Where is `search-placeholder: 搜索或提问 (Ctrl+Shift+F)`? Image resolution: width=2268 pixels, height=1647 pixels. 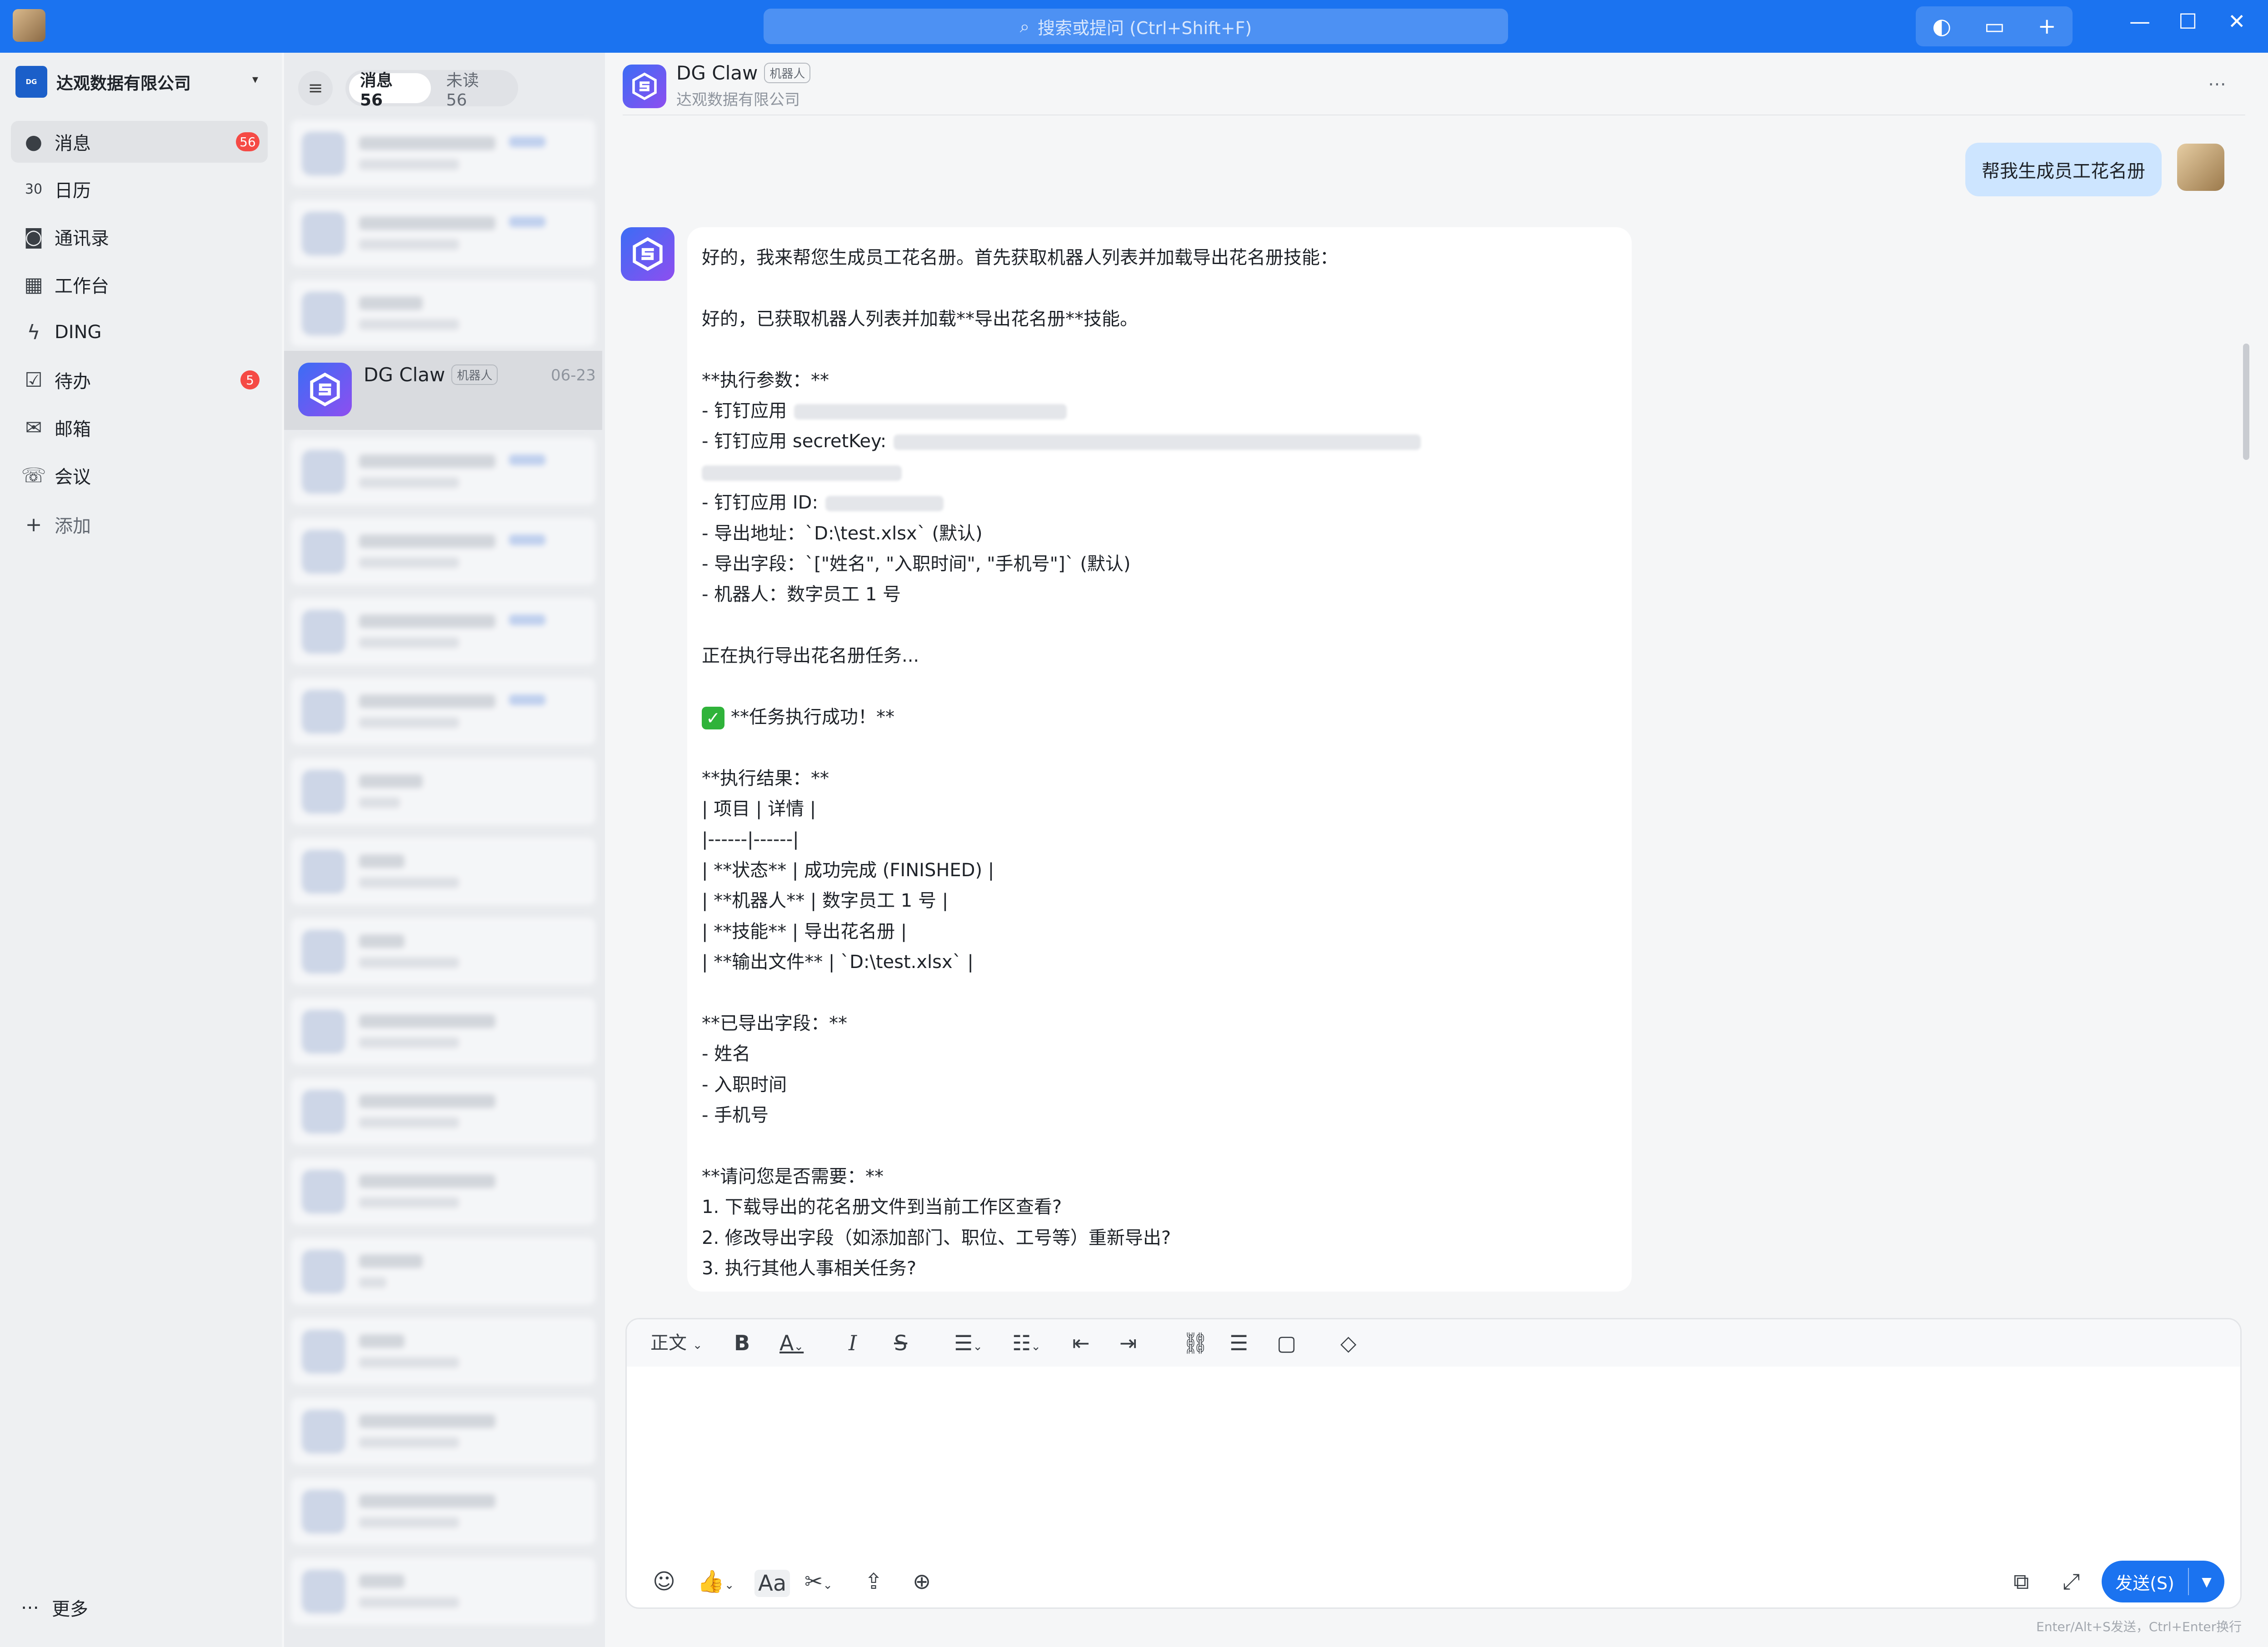 search-placeholder: 搜索或提问 (Ctrl+Shift+F) is located at coordinates (1145, 28).